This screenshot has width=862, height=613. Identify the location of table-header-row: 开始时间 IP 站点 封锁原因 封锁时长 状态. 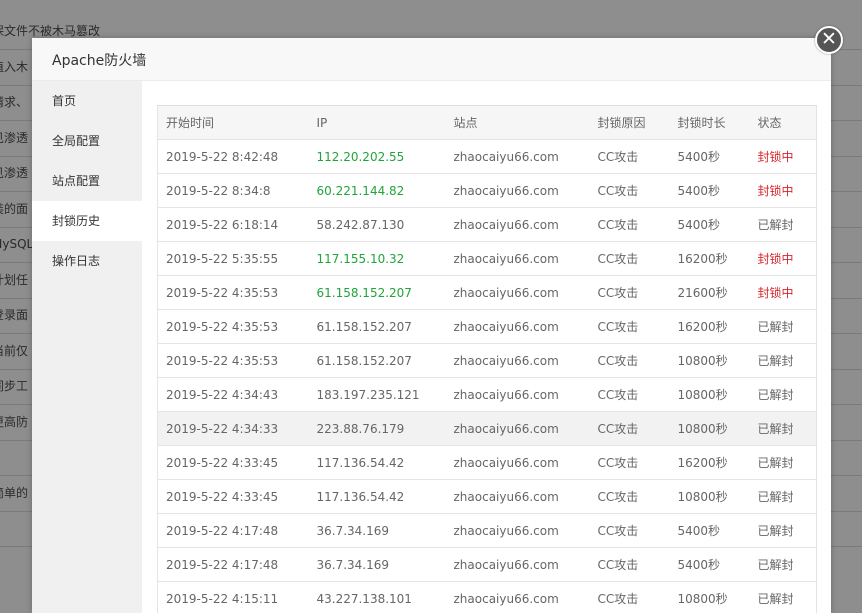
(487, 122).